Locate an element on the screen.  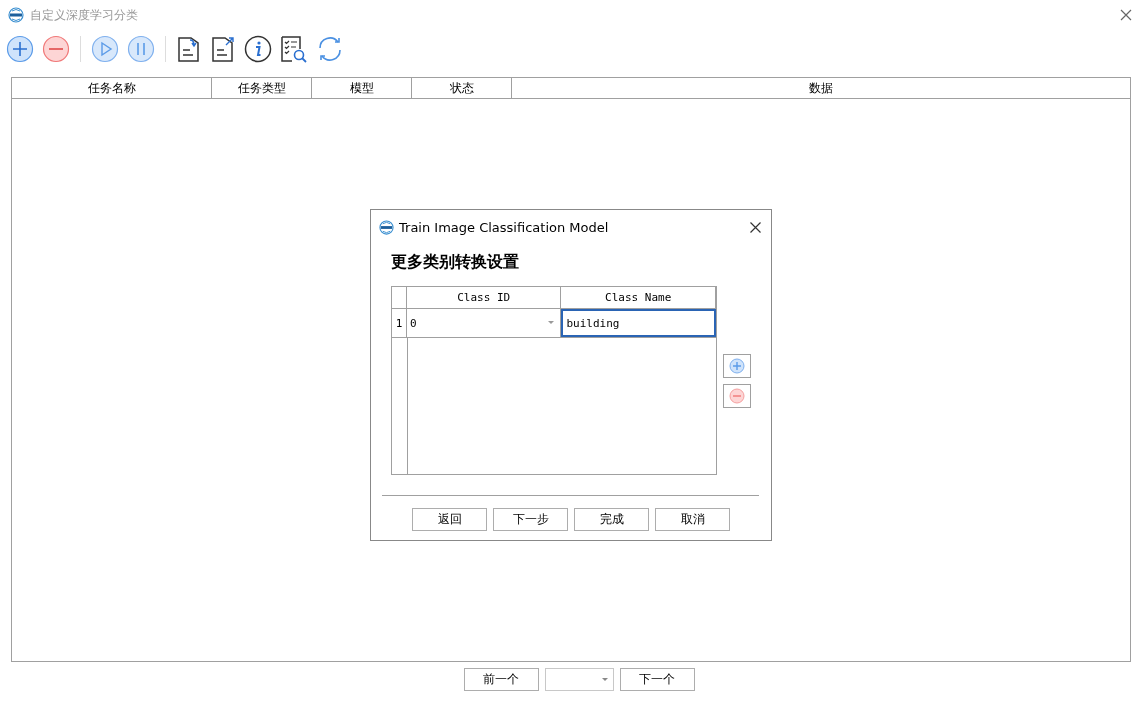
export-icon is located at coordinates (223, 49).